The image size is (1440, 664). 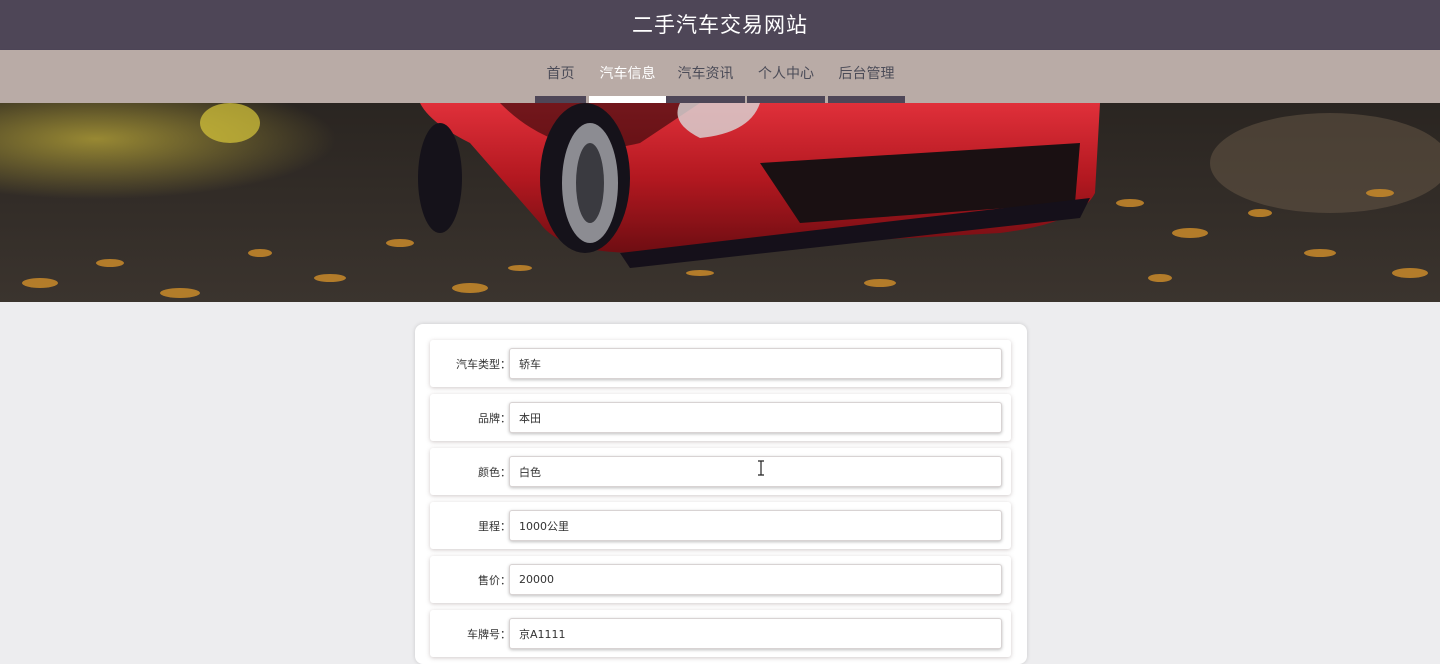 What do you see at coordinates (761, 468) in the screenshot?
I see `text-cursor-icon` at bounding box center [761, 468].